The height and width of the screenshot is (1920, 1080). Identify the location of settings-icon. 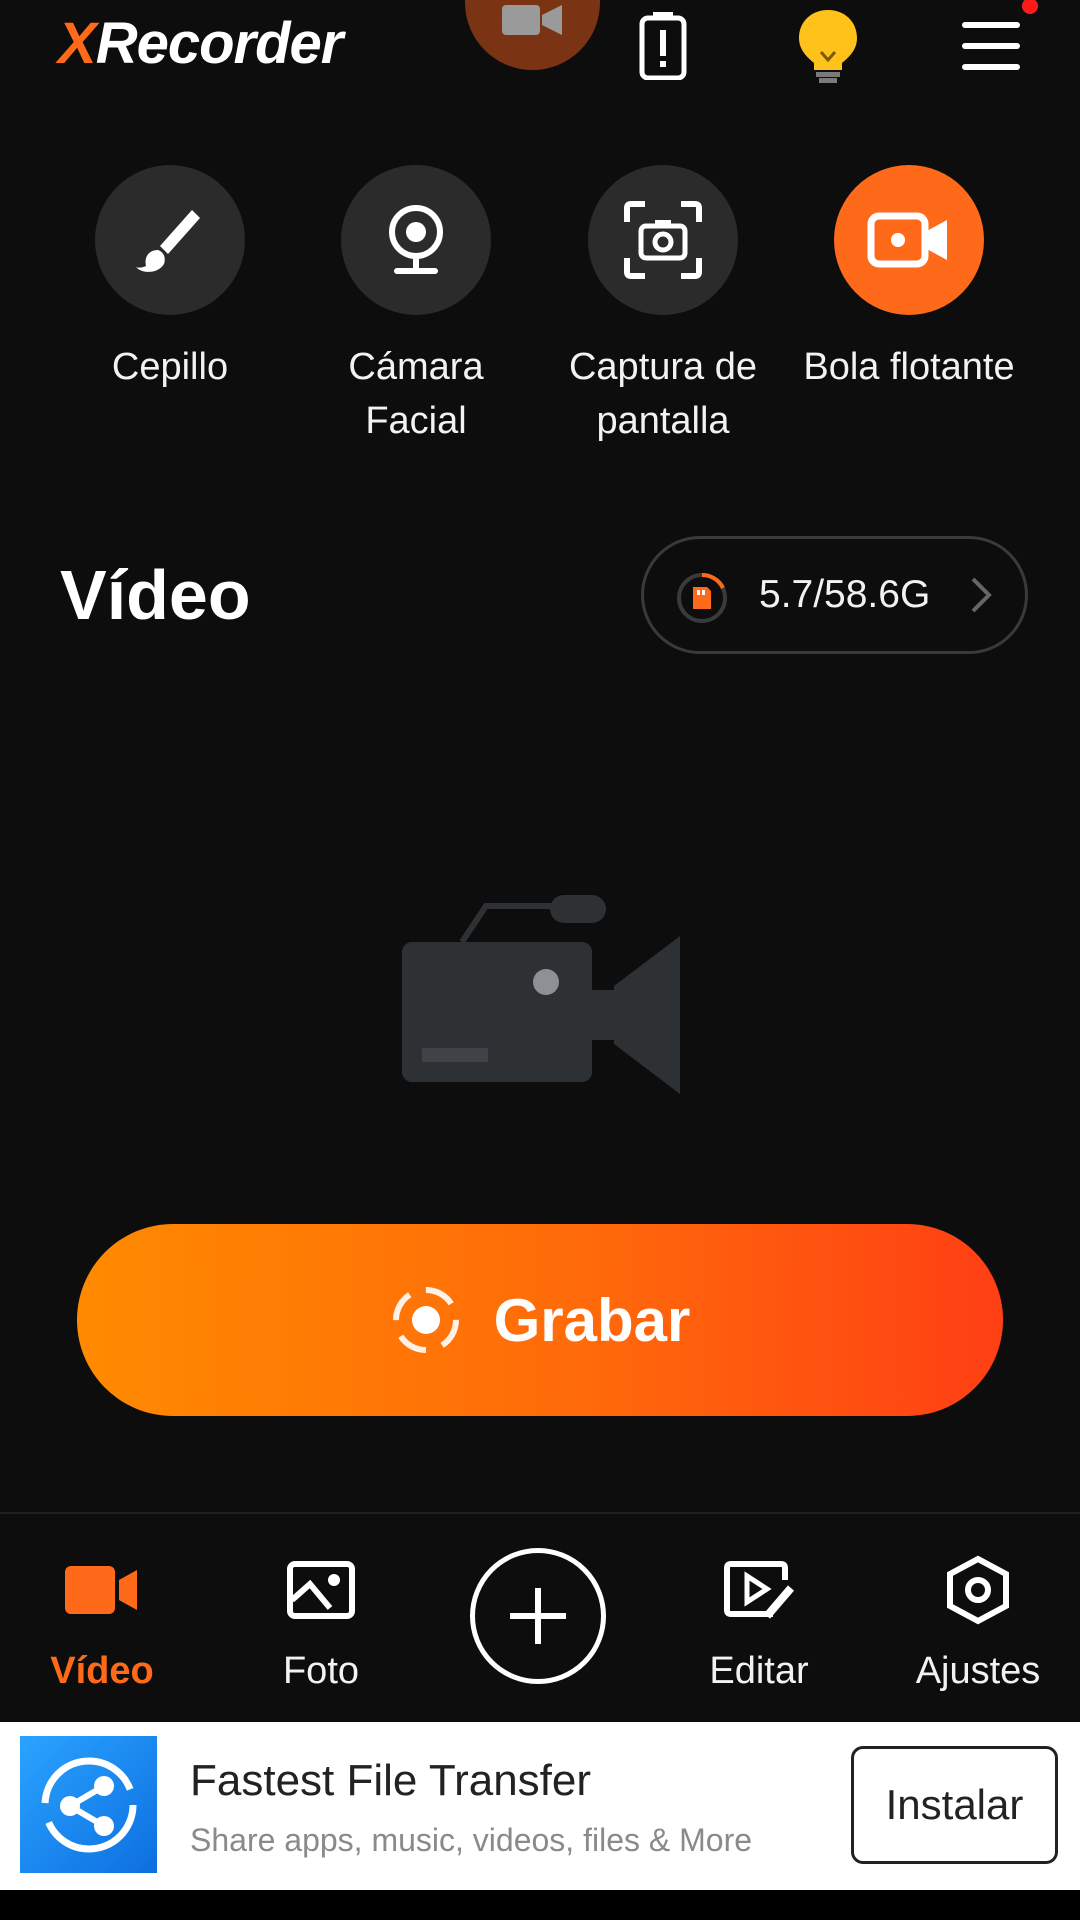
(978, 1590).